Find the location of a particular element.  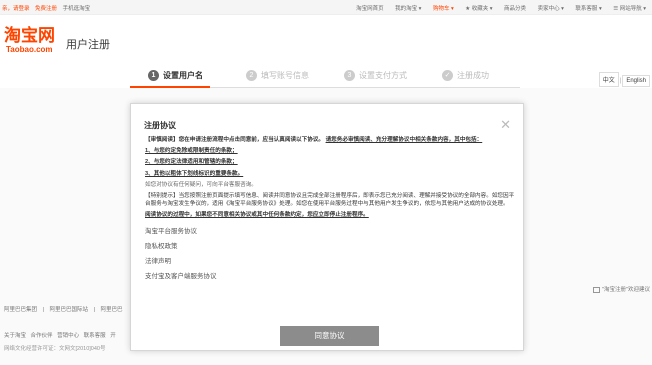

agreement-item: 3、其他以粗体下划线标识的重要条款。 is located at coordinates (194, 173).